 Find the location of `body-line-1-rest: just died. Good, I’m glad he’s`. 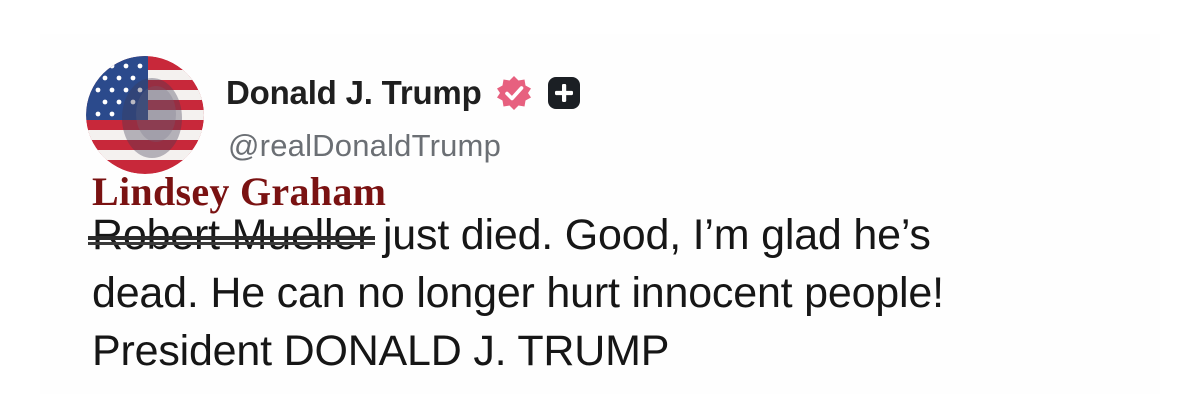

body-line-1-rest: just died. Good, I’m glad he’s is located at coordinates (651, 235).